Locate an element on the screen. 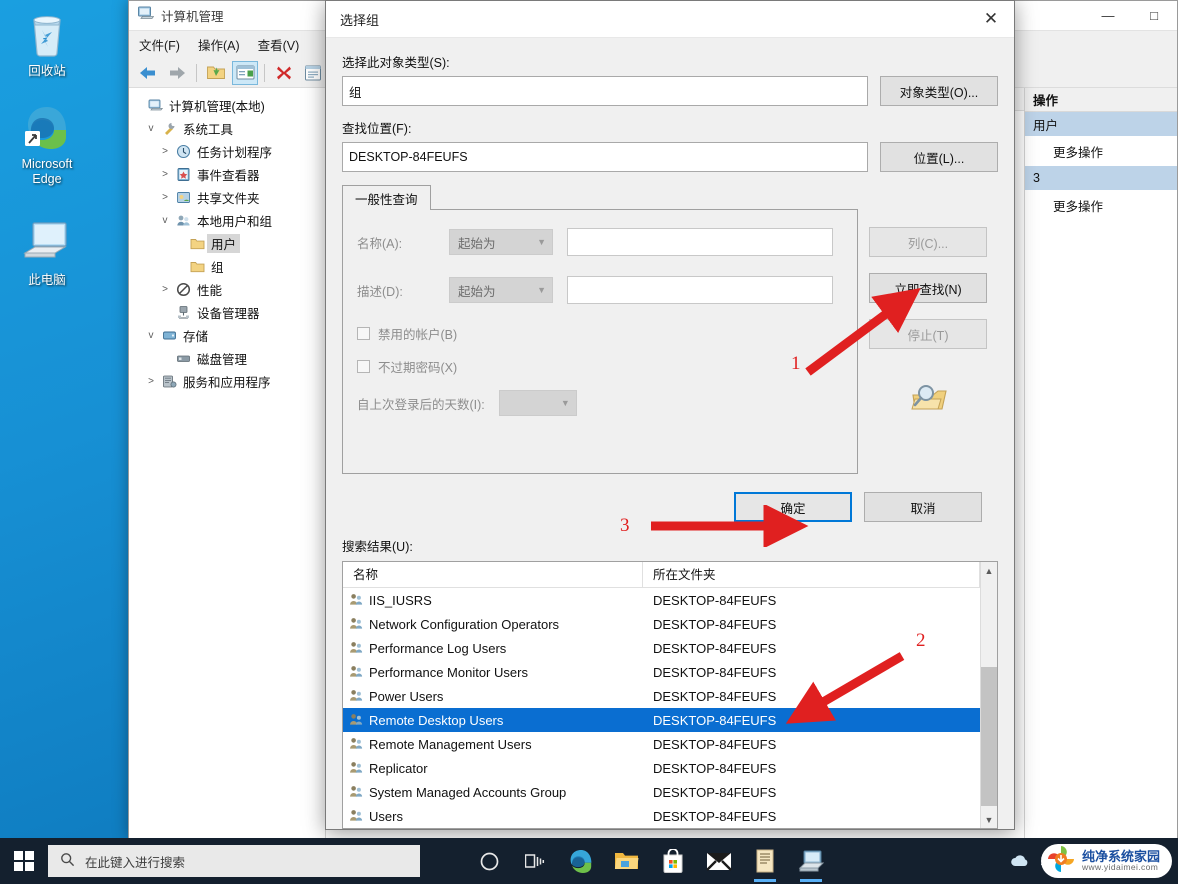 The width and height of the screenshot is (1178, 884). tree-node-system-tools: v 系统工具 is located at coordinates (227, 128).